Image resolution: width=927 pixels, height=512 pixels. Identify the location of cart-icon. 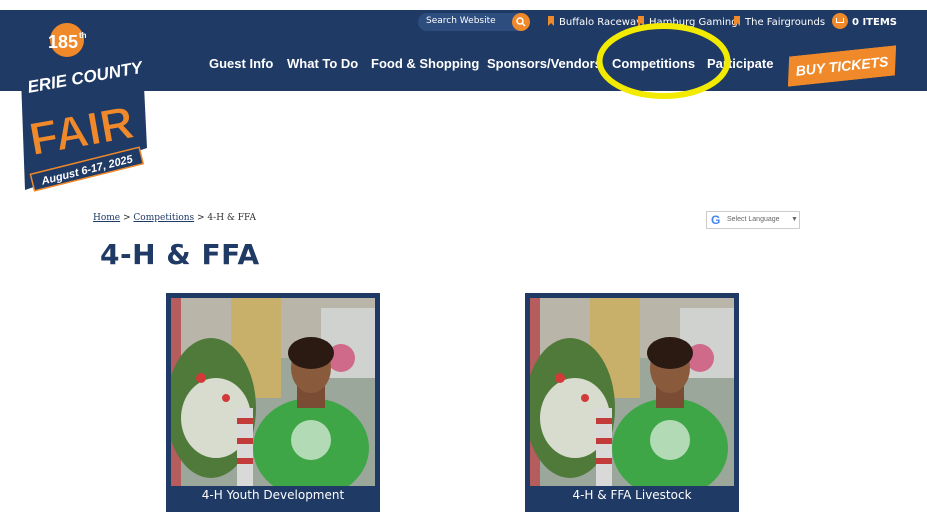
(840, 21).